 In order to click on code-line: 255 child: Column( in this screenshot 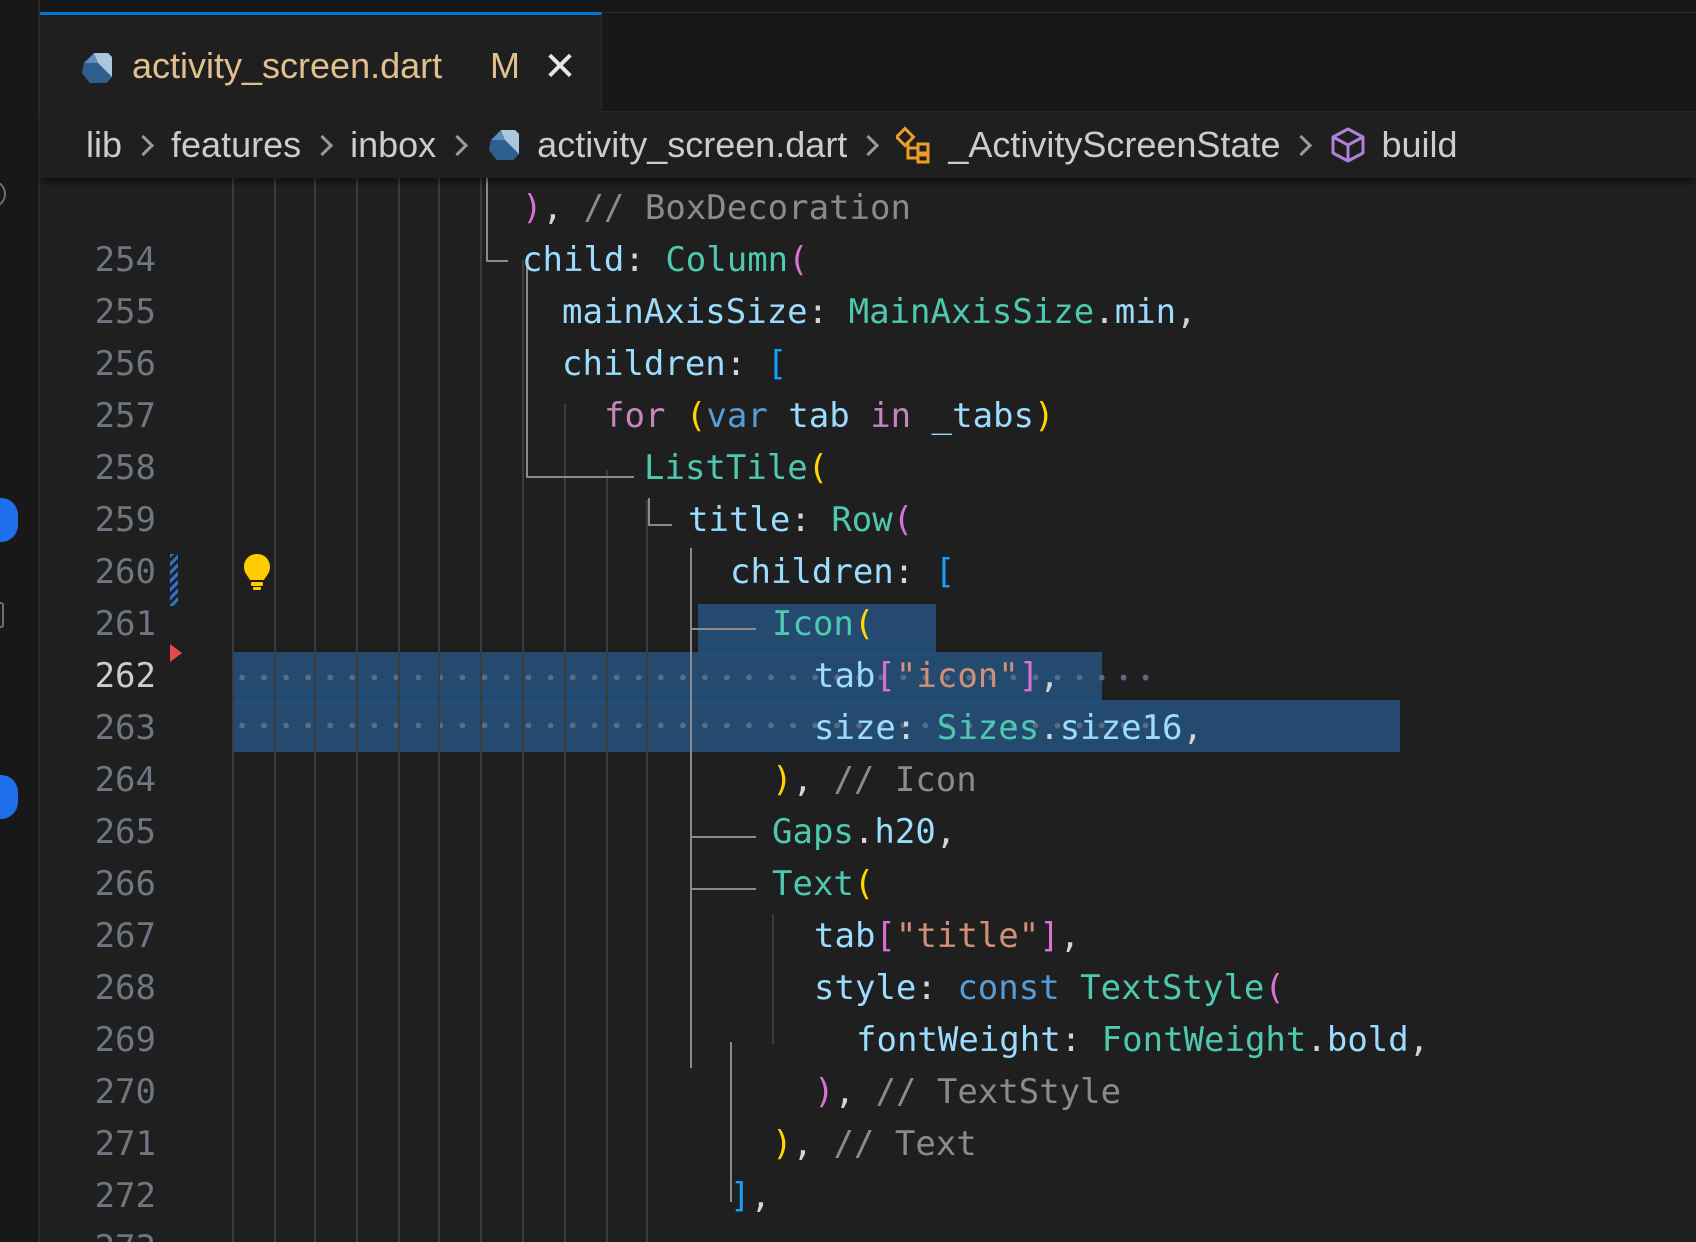, I will do `click(868, 283)`.